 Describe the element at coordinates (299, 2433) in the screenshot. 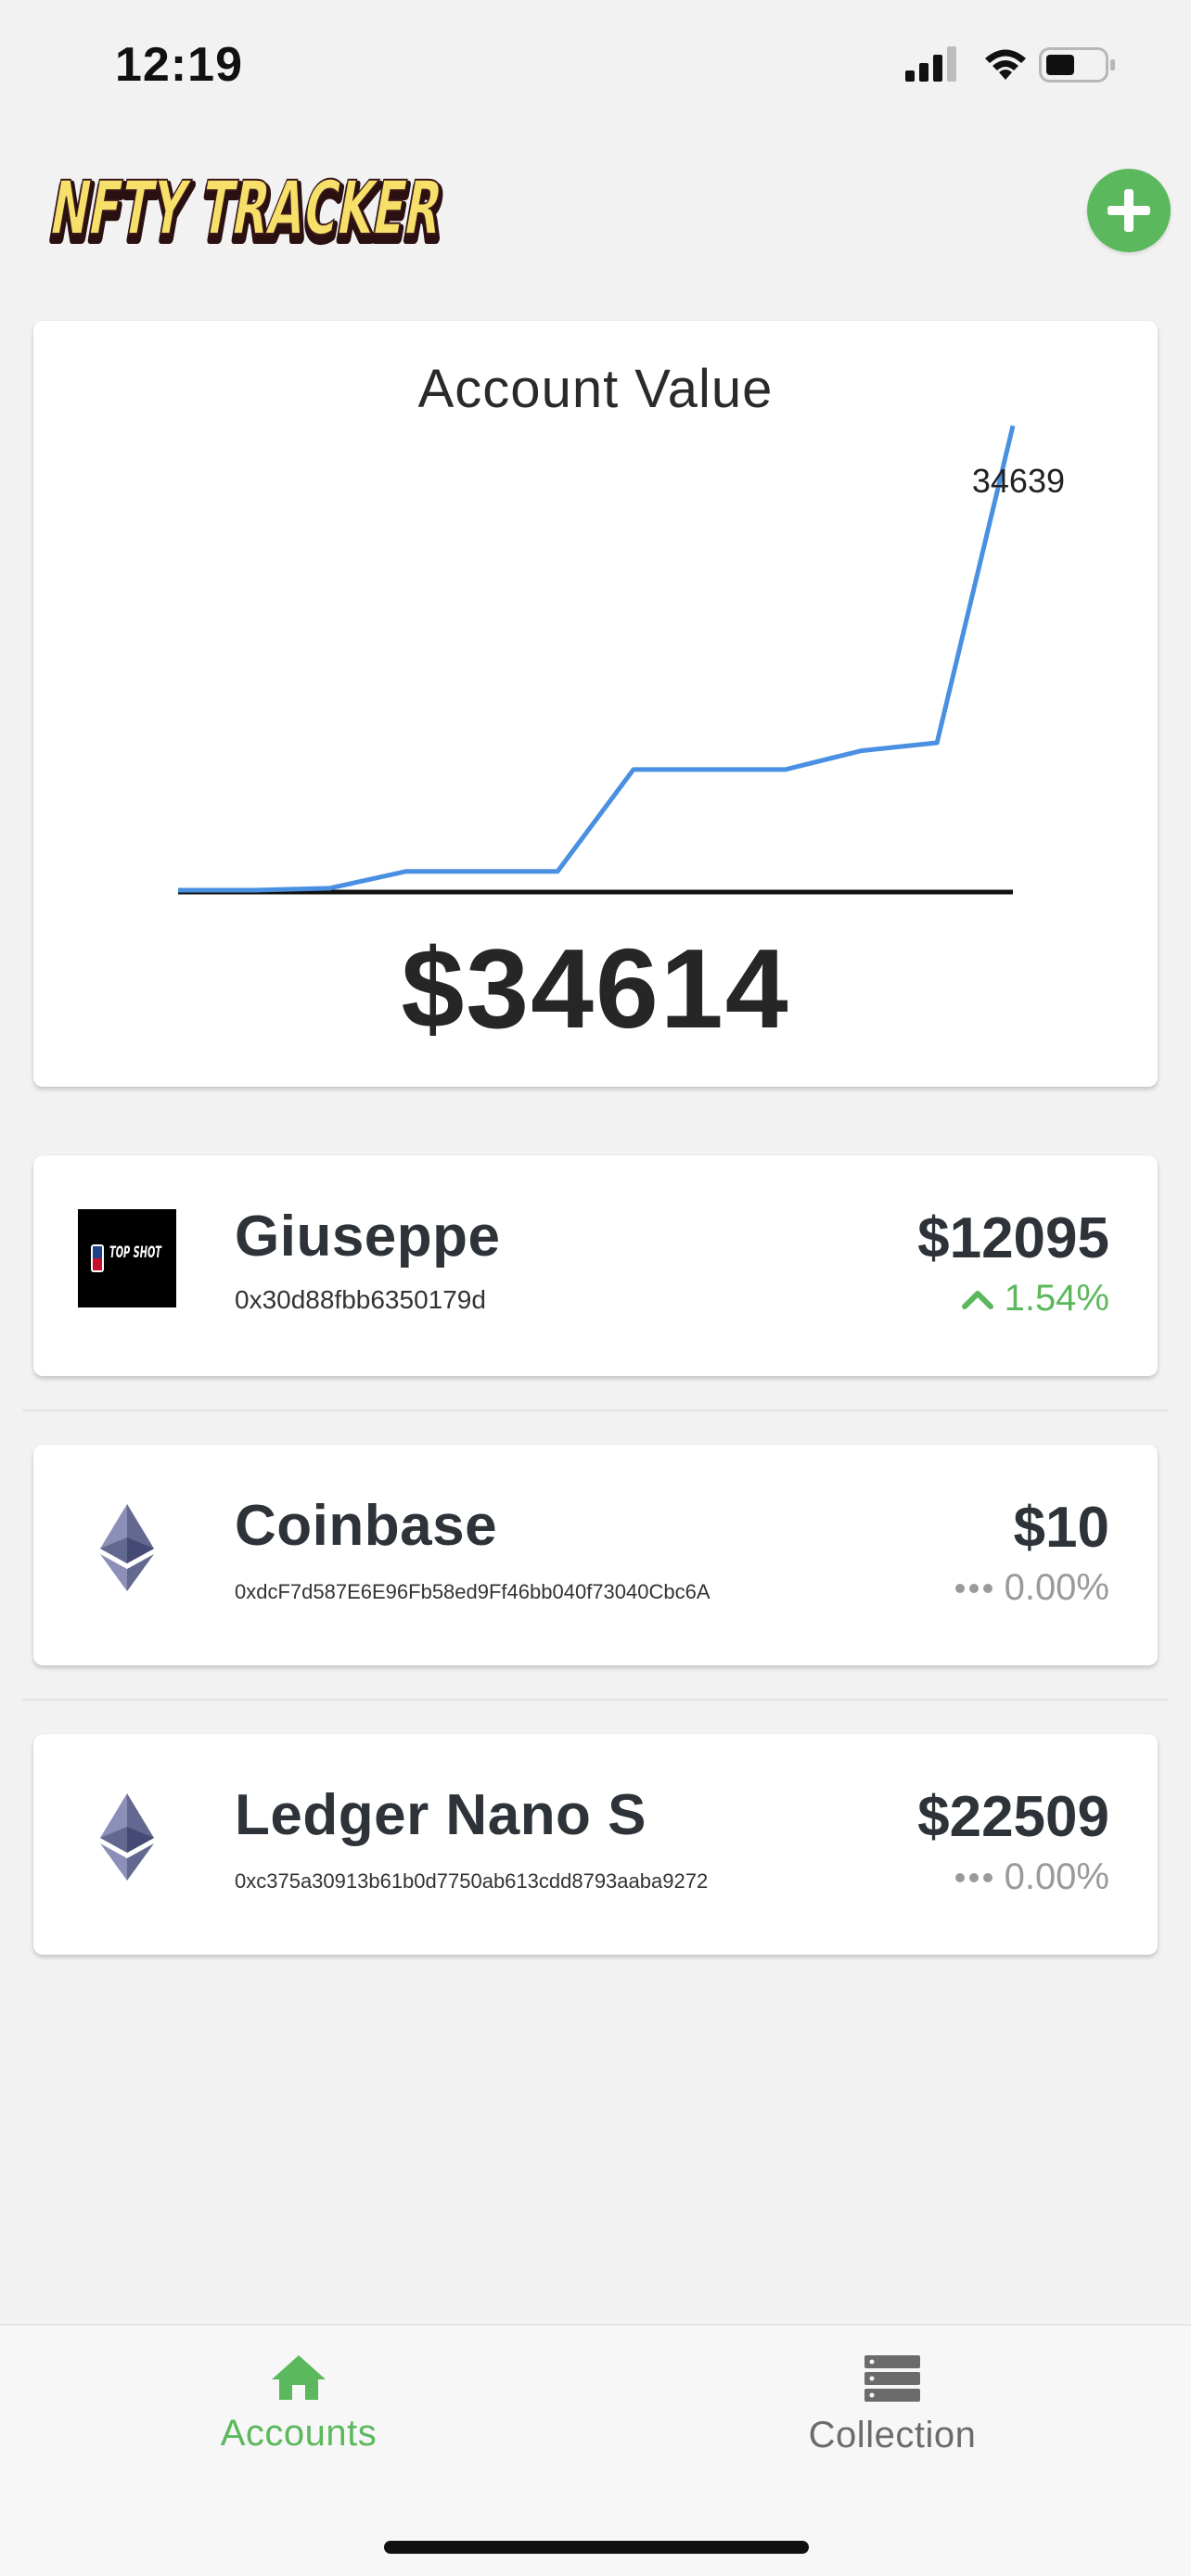

I see `tab-label: Accounts` at that location.